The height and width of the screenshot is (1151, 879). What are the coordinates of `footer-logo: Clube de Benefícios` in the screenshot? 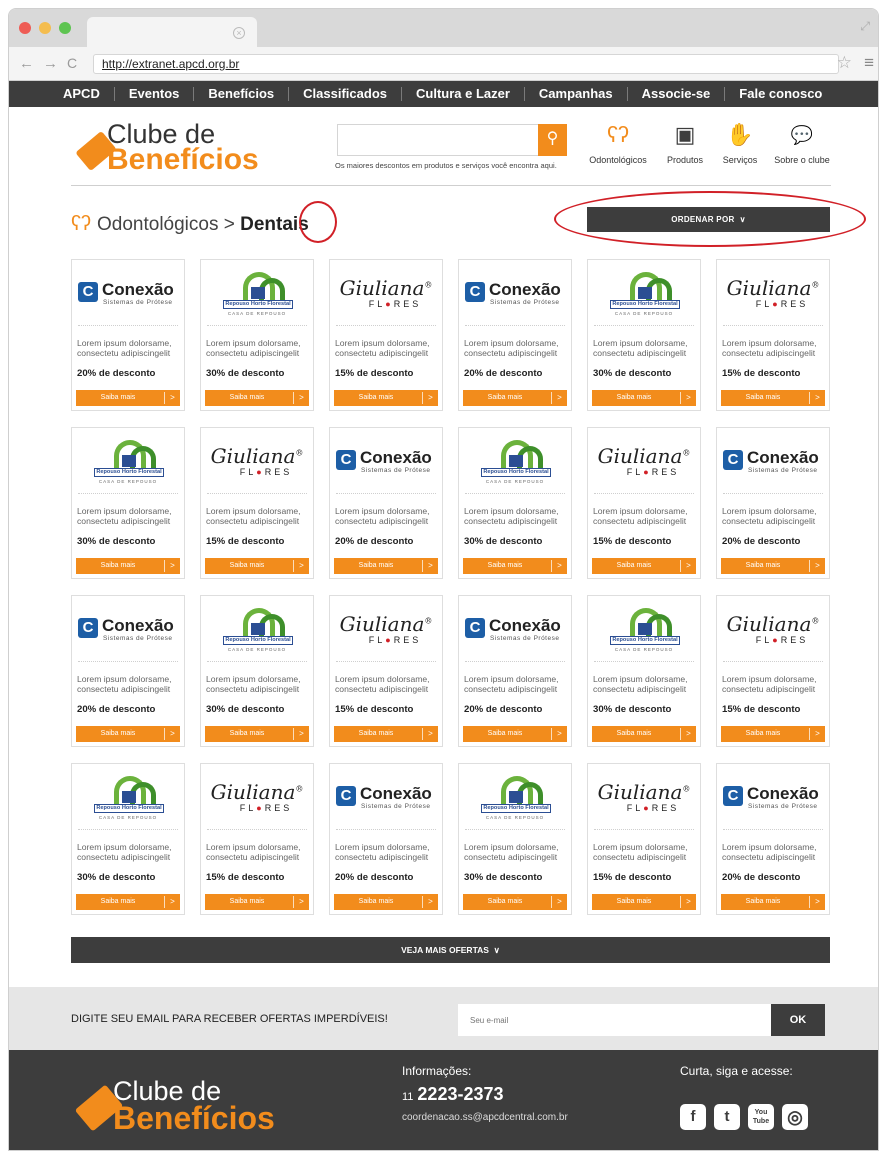 It's located at (201, 1105).